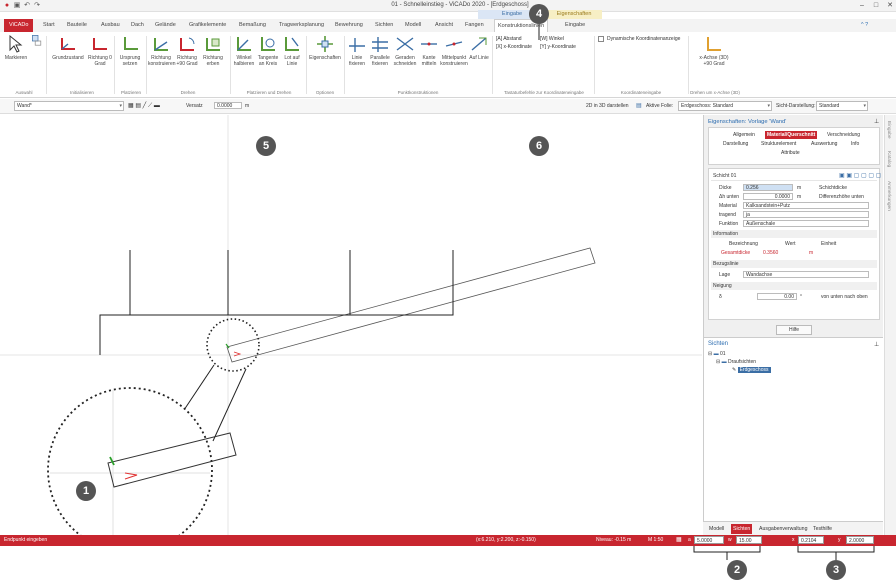  I want to click on divider, so click(794, 180).